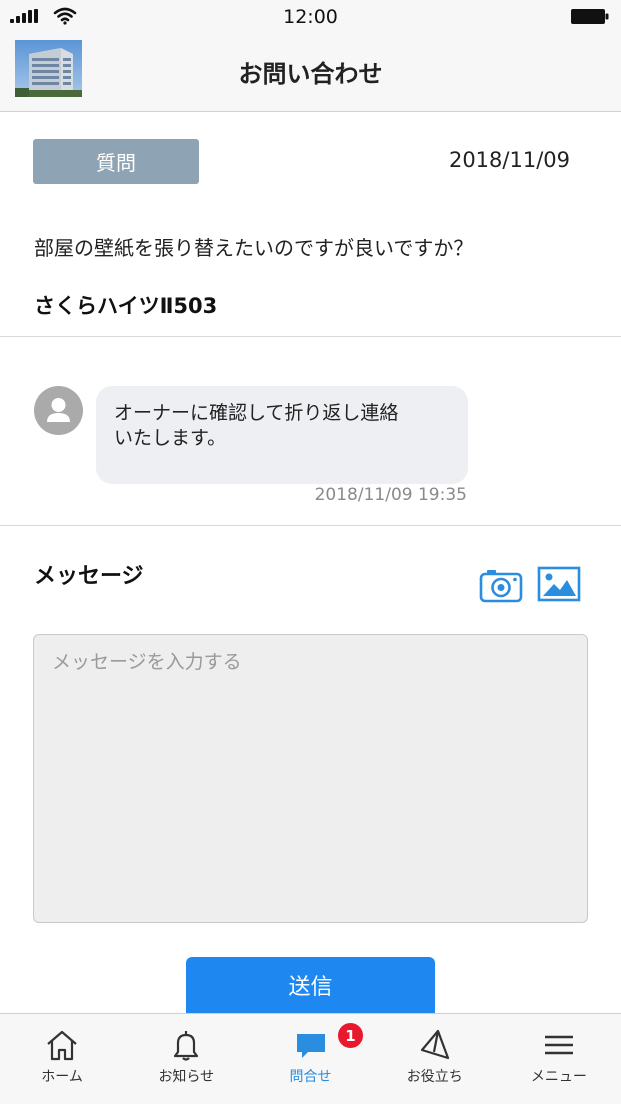 Image resolution: width=621 pixels, height=1104 pixels. I want to click on hamburger-menu-icon, so click(558, 1045).